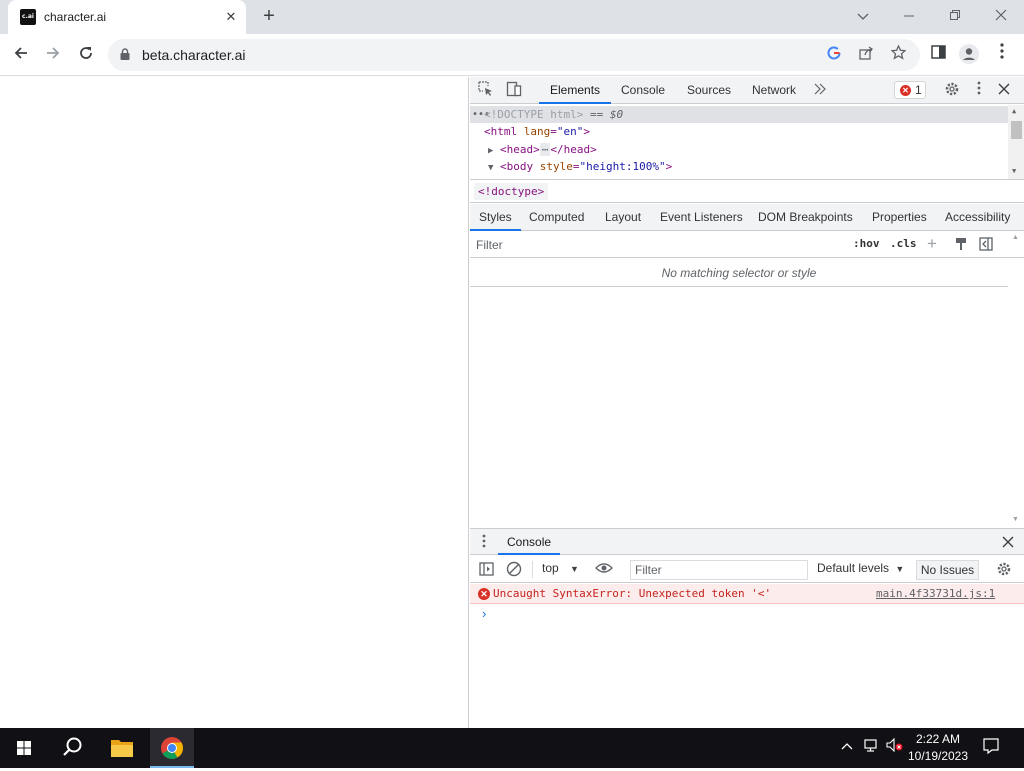  Describe the element at coordinates (709, 90) in the screenshot. I see `tab-sources: Sources` at that location.